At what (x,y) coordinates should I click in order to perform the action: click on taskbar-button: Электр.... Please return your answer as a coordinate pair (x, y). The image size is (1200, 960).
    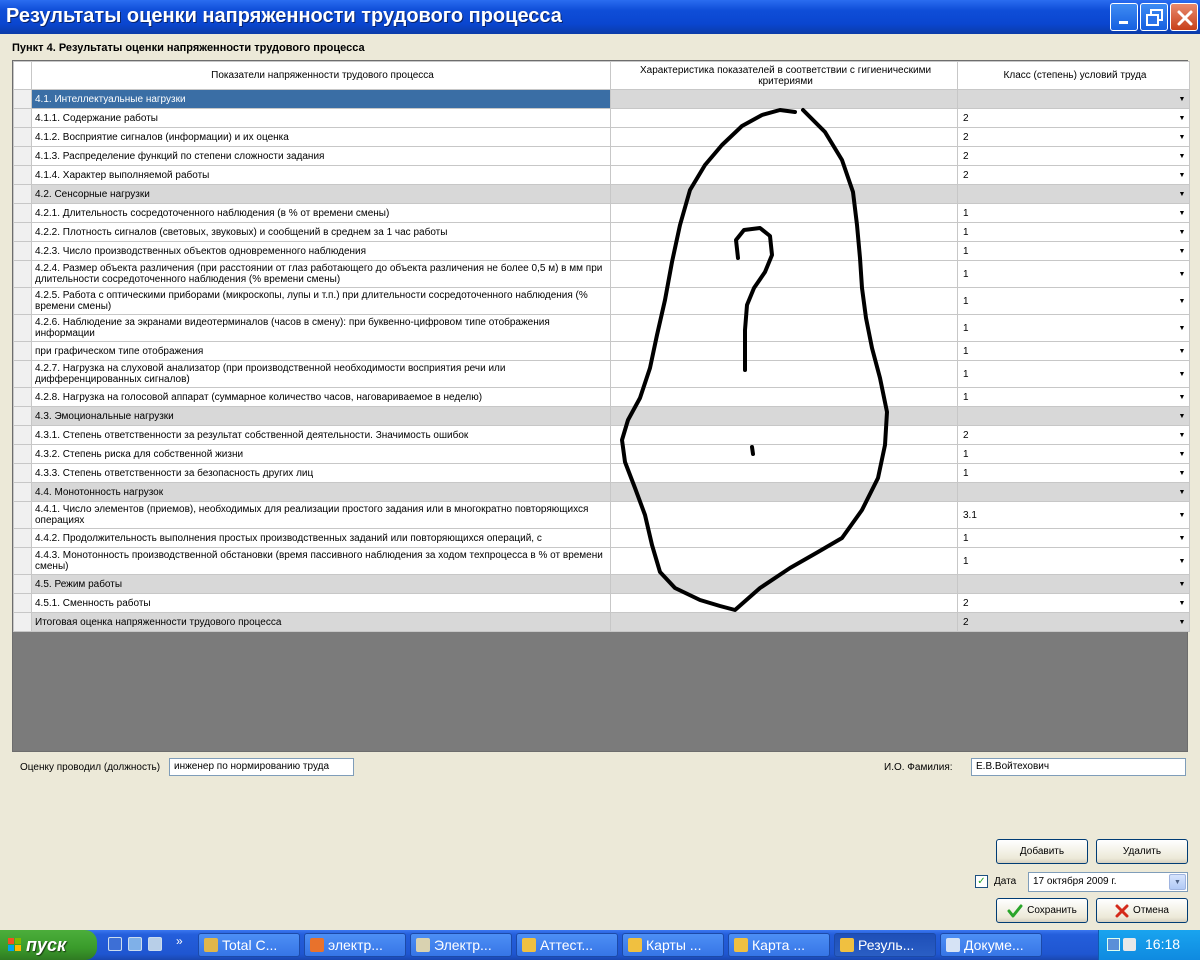
    Looking at the image, I should click on (461, 945).